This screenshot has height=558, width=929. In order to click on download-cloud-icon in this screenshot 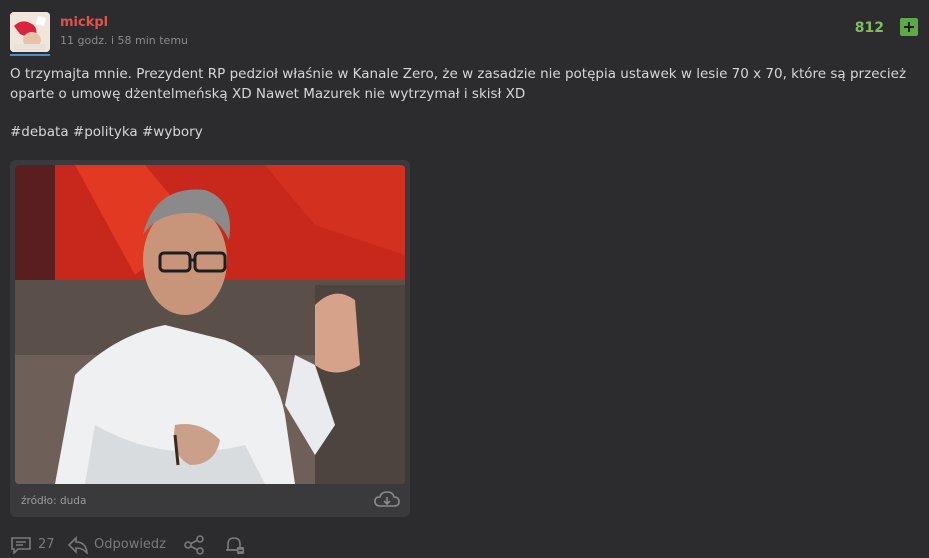, I will do `click(387, 500)`.